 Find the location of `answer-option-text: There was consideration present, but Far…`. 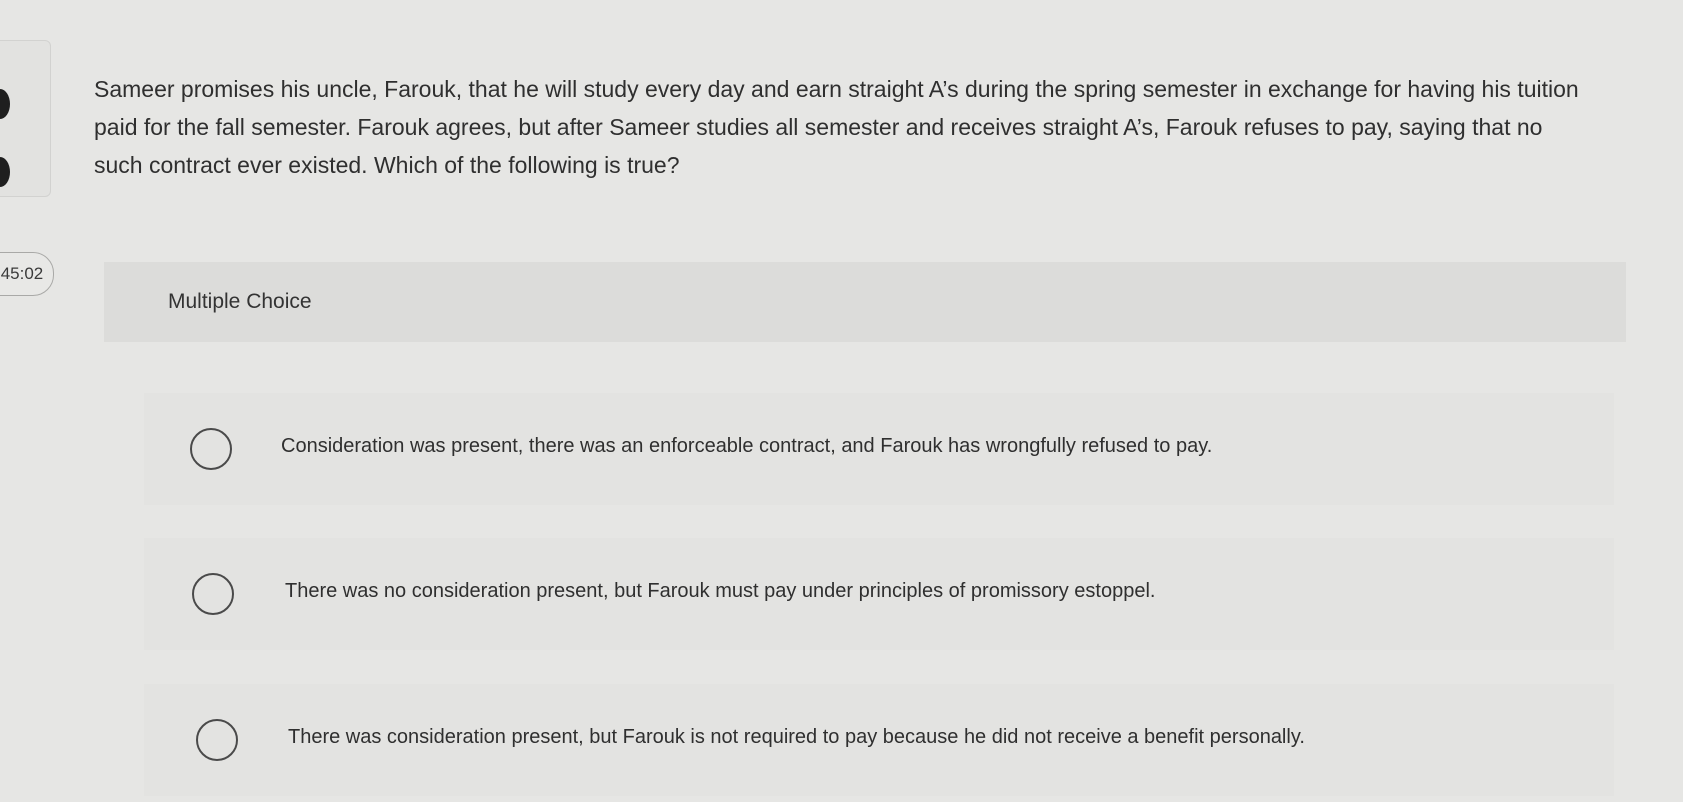

answer-option-text: There was consideration present, but Far… is located at coordinates (796, 737).